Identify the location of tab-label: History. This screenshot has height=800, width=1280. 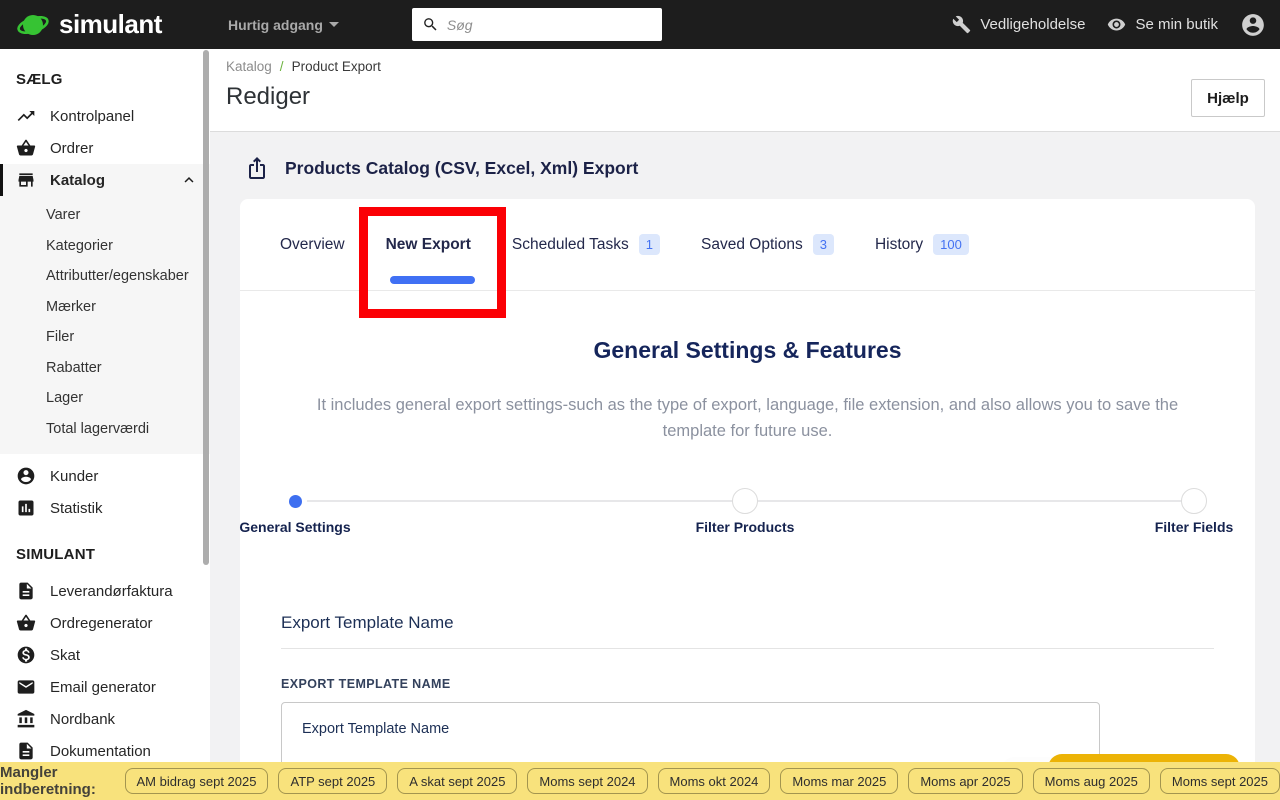
(899, 244).